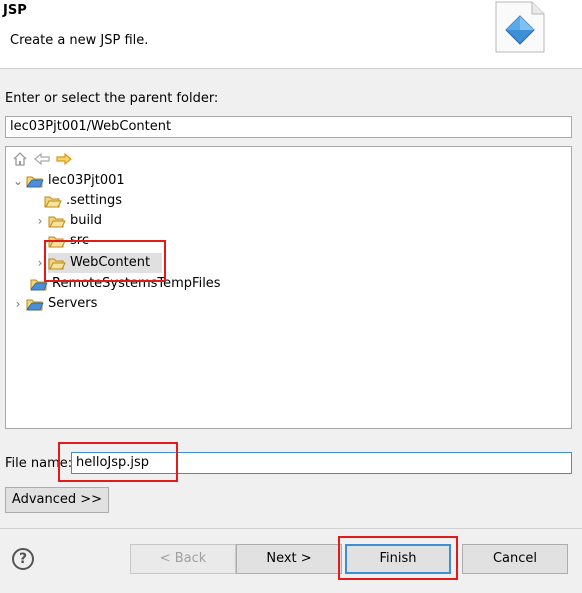 This screenshot has height=593, width=582. What do you see at coordinates (86, 180) in the screenshot?
I see `tree-item-label: lec03Pjt001` at bounding box center [86, 180].